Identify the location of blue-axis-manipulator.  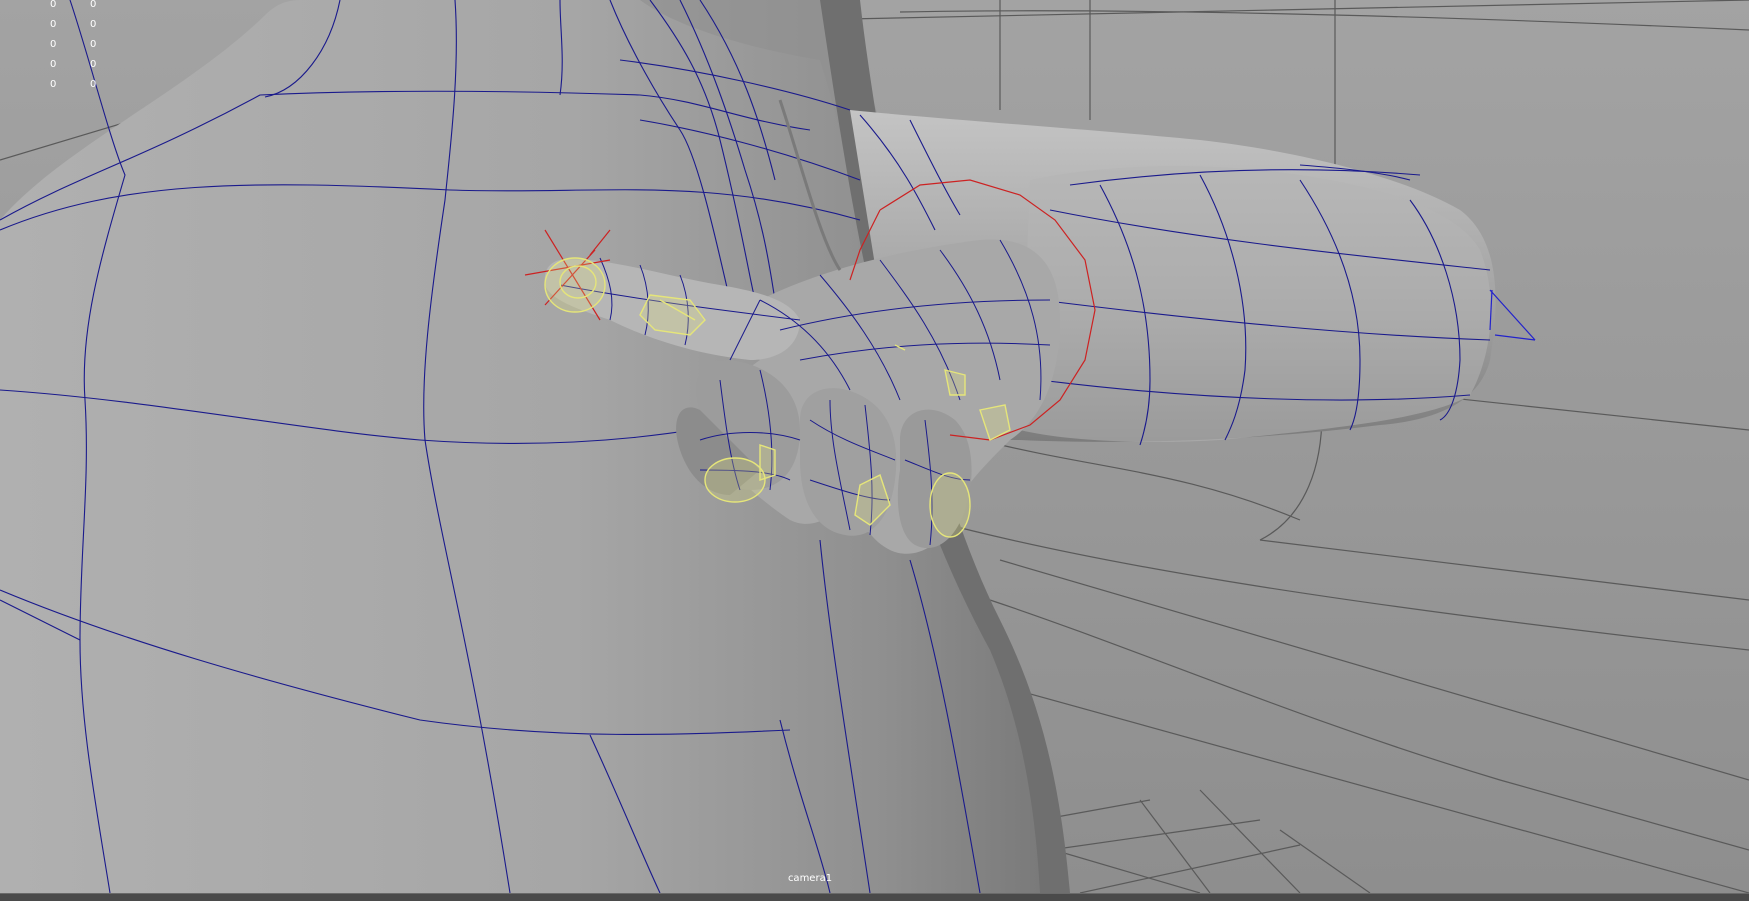
(1512, 315).